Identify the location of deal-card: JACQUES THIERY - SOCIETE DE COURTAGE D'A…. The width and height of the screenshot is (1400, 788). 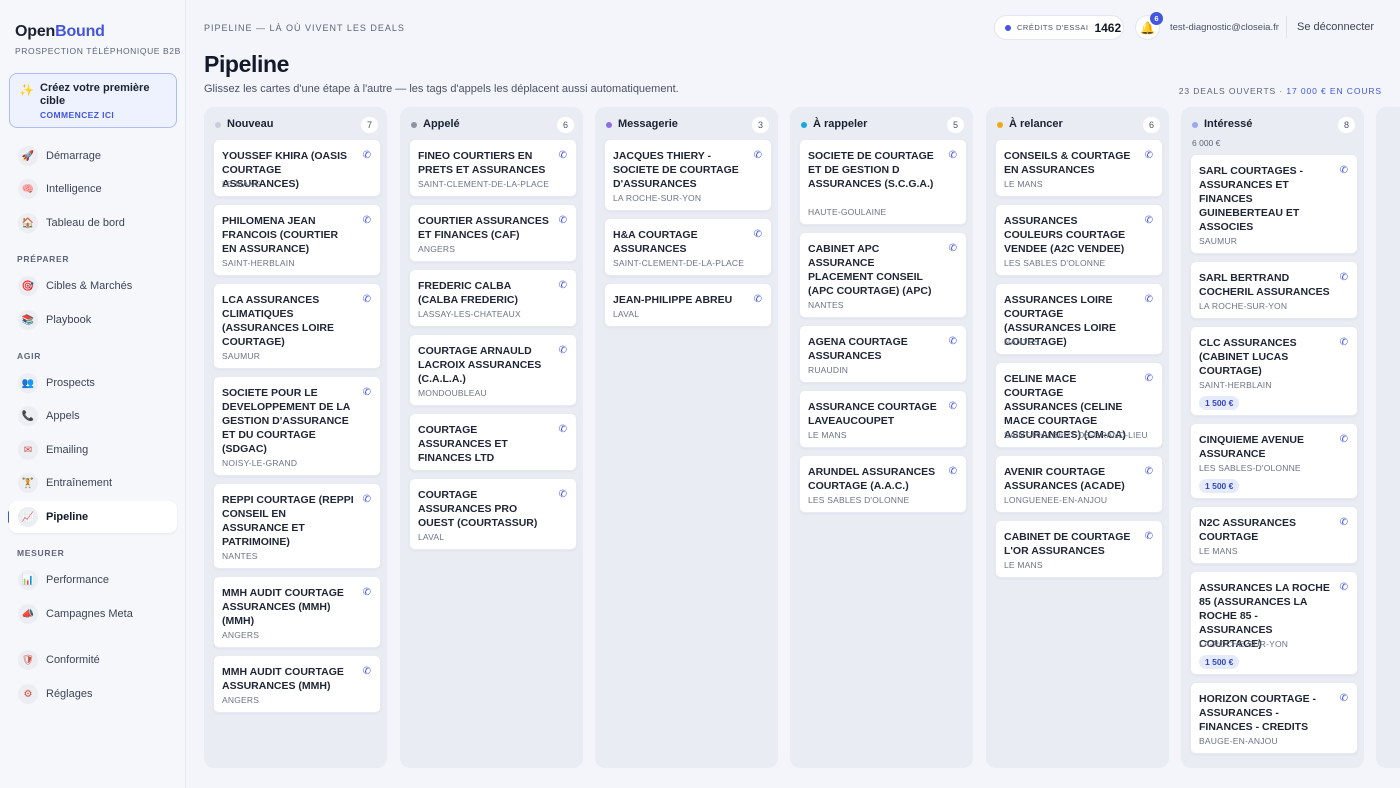
(688, 175).